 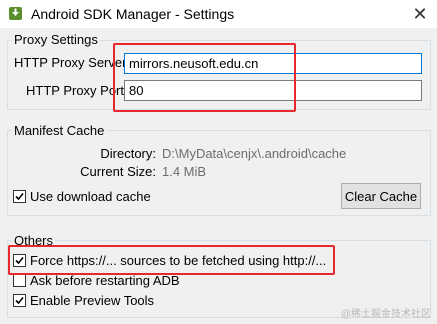 What do you see at coordinates (254, 153) in the screenshot?
I see `directory-value: D:\MyData\cenjx\.android\cache` at bounding box center [254, 153].